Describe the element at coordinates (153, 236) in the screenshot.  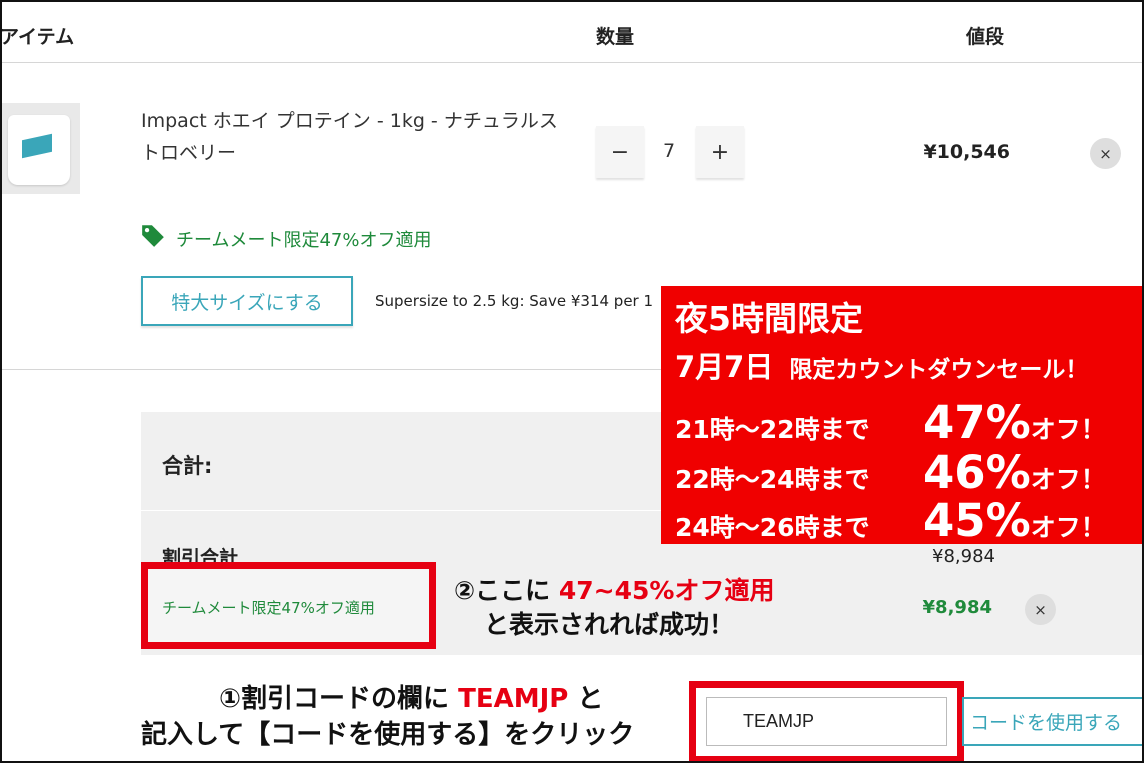
I see `tag-icon` at that location.